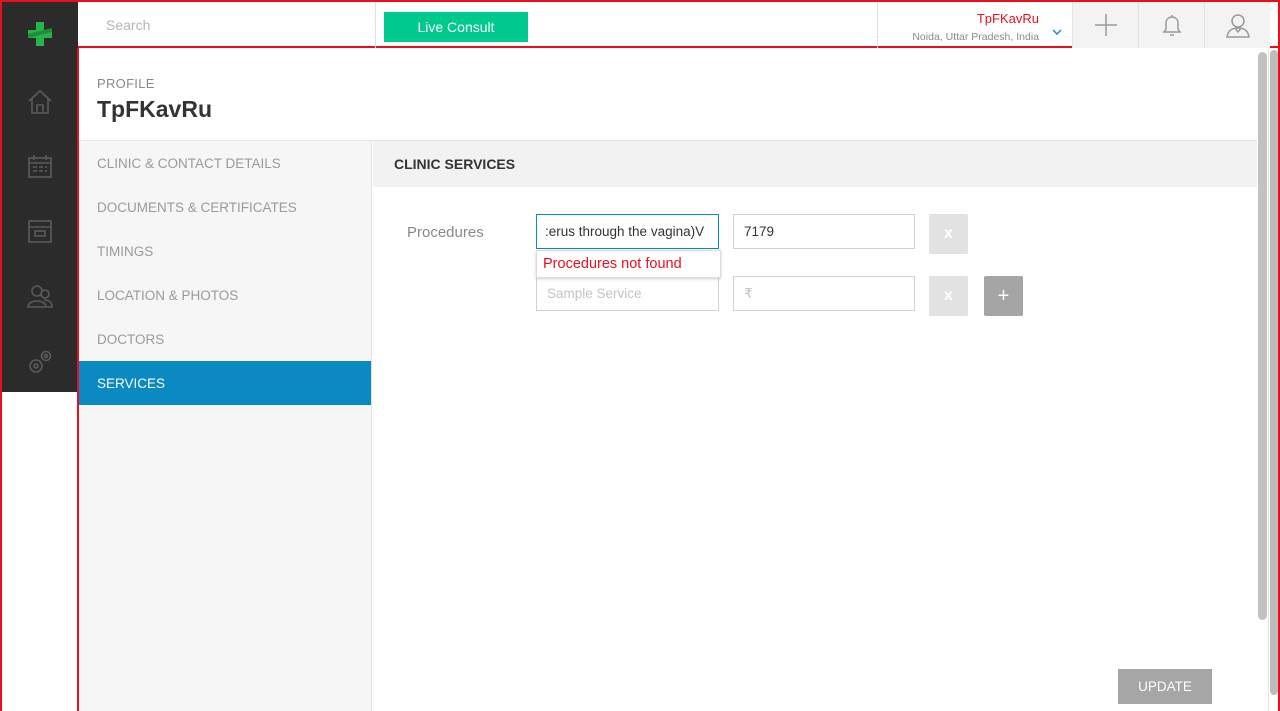  I want to click on add-service-button: +, so click(1003, 296).